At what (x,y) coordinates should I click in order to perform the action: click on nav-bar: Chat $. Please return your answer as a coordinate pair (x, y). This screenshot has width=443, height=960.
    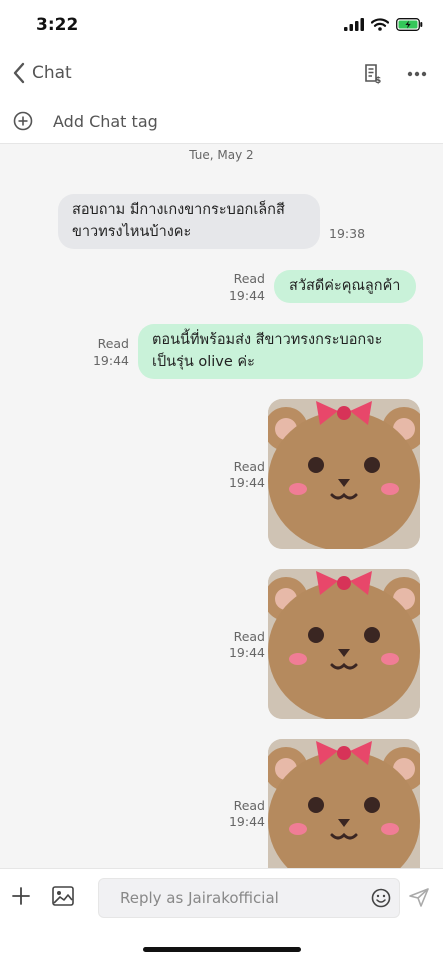
    Looking at the image, I should click on (221, 75).